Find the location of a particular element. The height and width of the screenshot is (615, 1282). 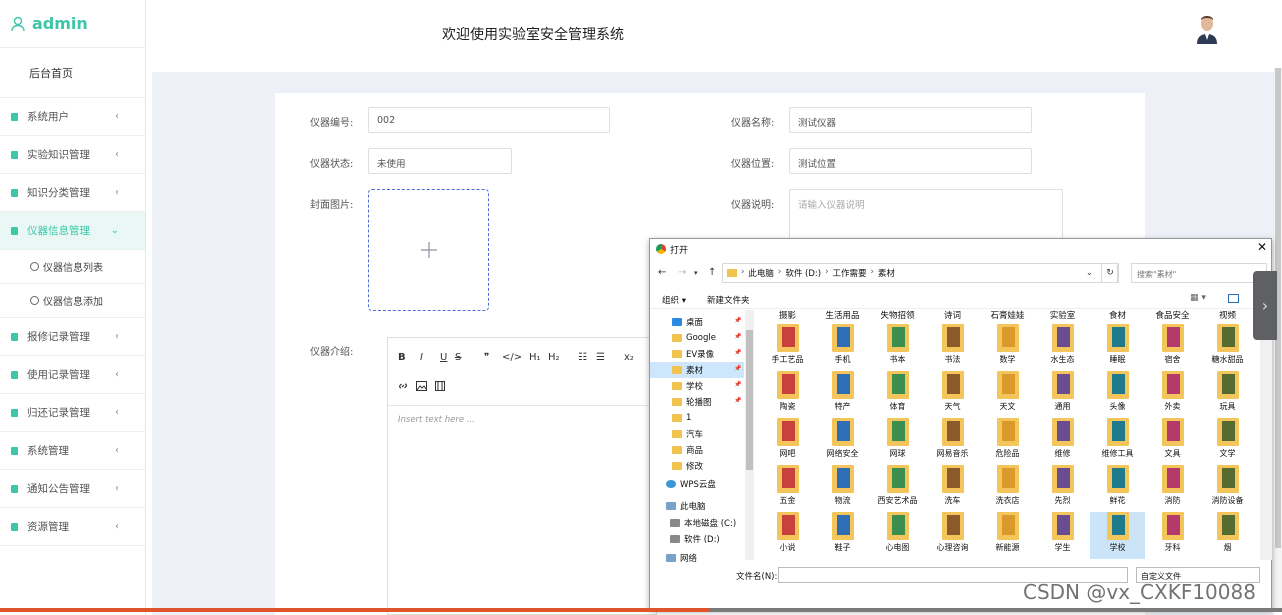

tree-item: 本地磁盘 (C:) is located at coordinates (697, 523).